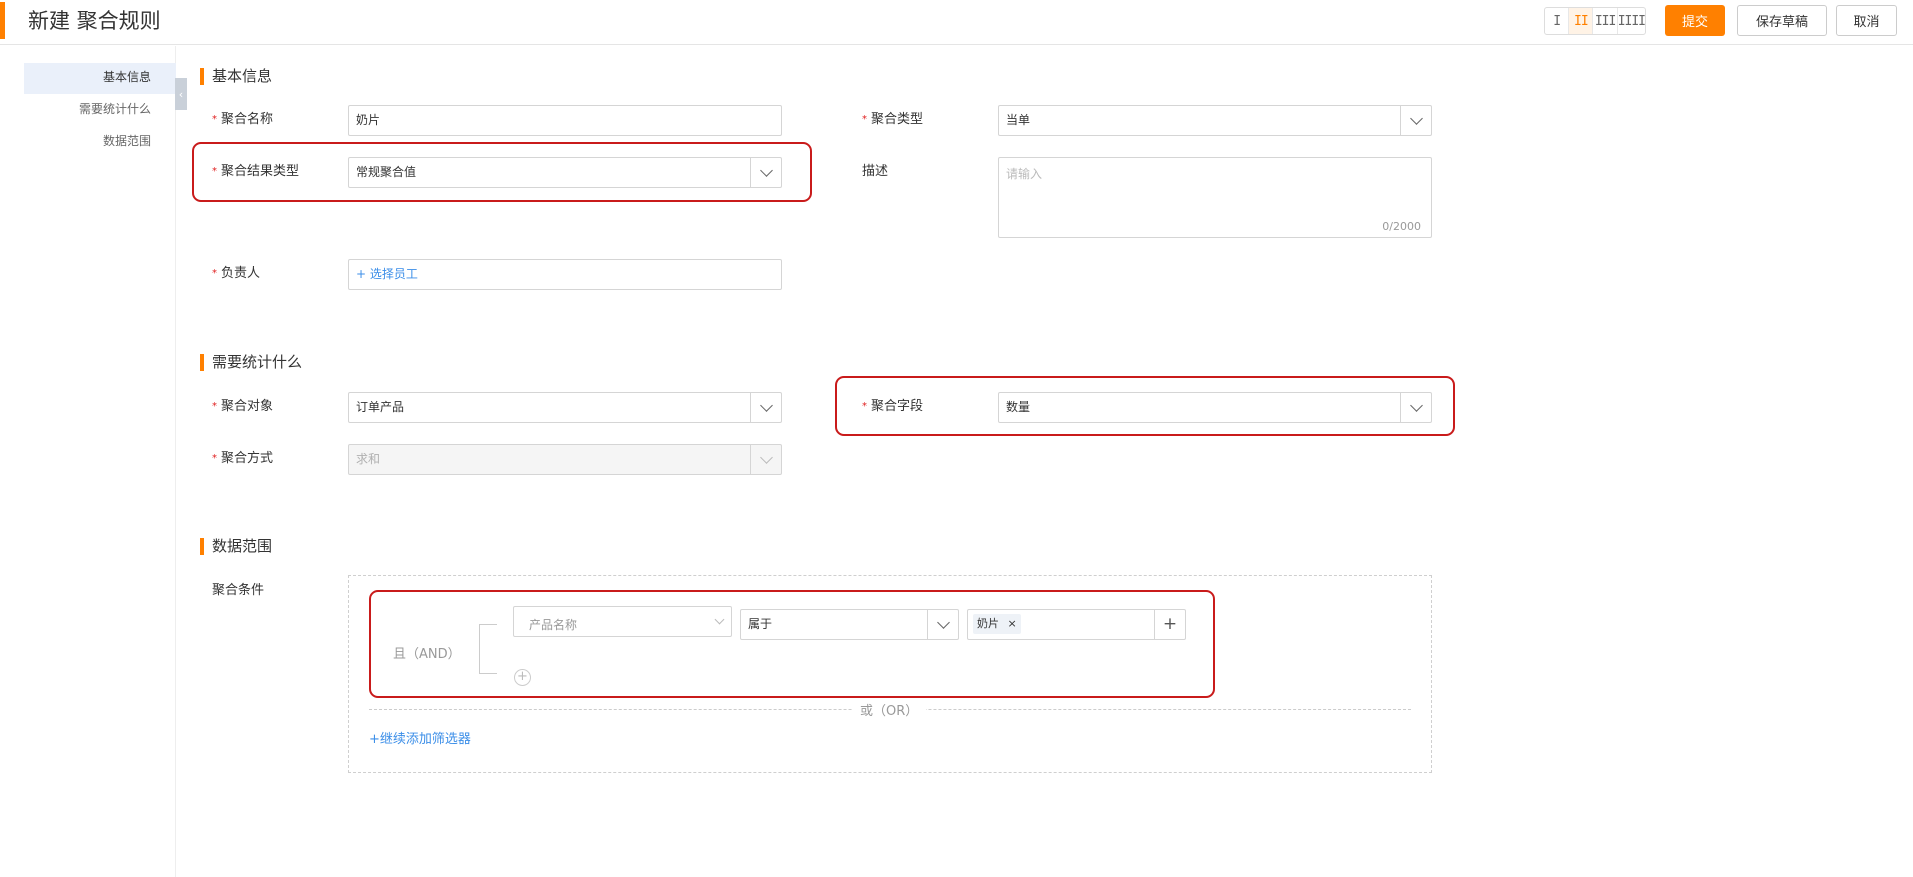 Image resolution: width=1913 pixels, height=877 pixels. What do you see at coordinates (565, 274) in the screenshot?
I see `select-employee-button: + 选择员工` at bounding box center [565, 274].